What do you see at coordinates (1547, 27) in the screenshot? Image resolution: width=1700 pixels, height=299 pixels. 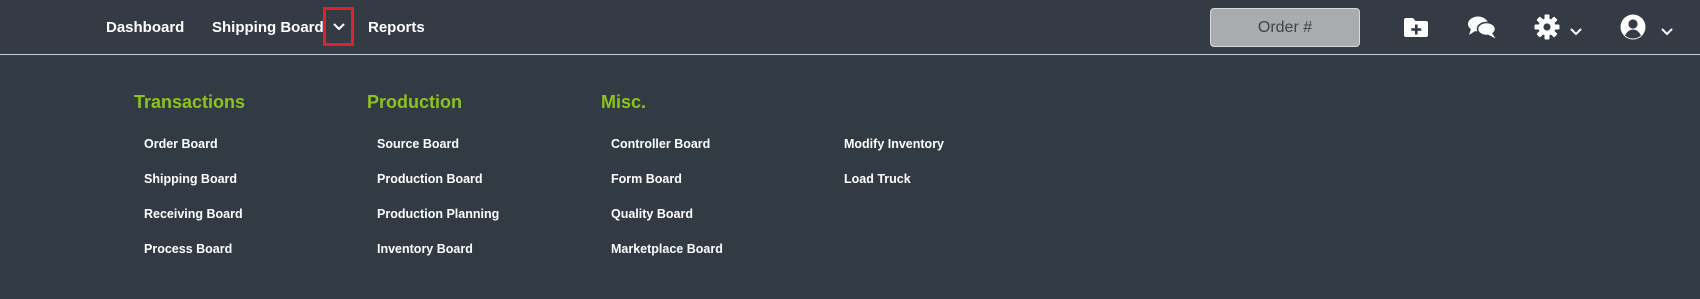 I see `gear-icon` at bounding box center [1547, 27].